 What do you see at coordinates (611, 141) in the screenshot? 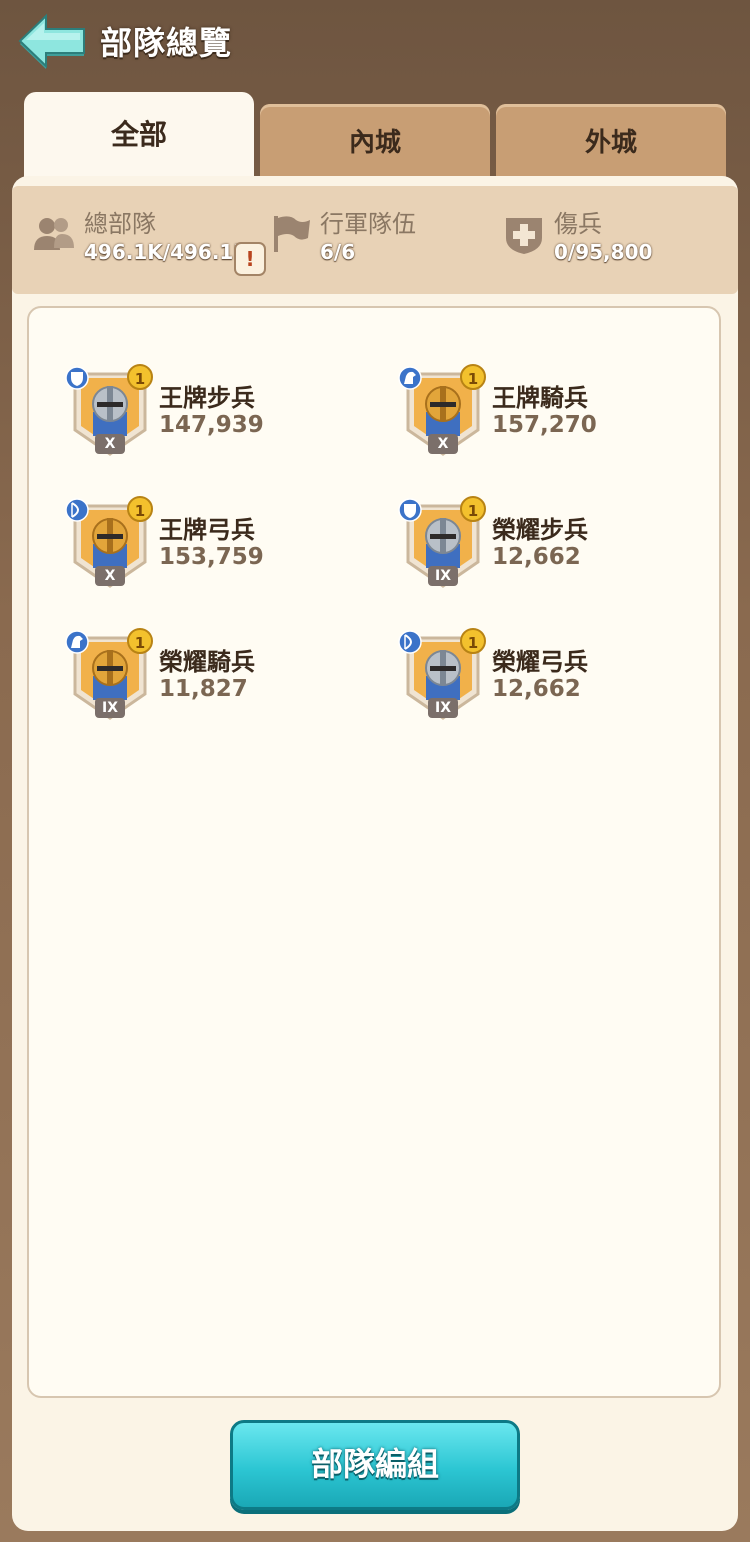
I see `tab-outer-city: 外城` at bounding box center [611, 141].